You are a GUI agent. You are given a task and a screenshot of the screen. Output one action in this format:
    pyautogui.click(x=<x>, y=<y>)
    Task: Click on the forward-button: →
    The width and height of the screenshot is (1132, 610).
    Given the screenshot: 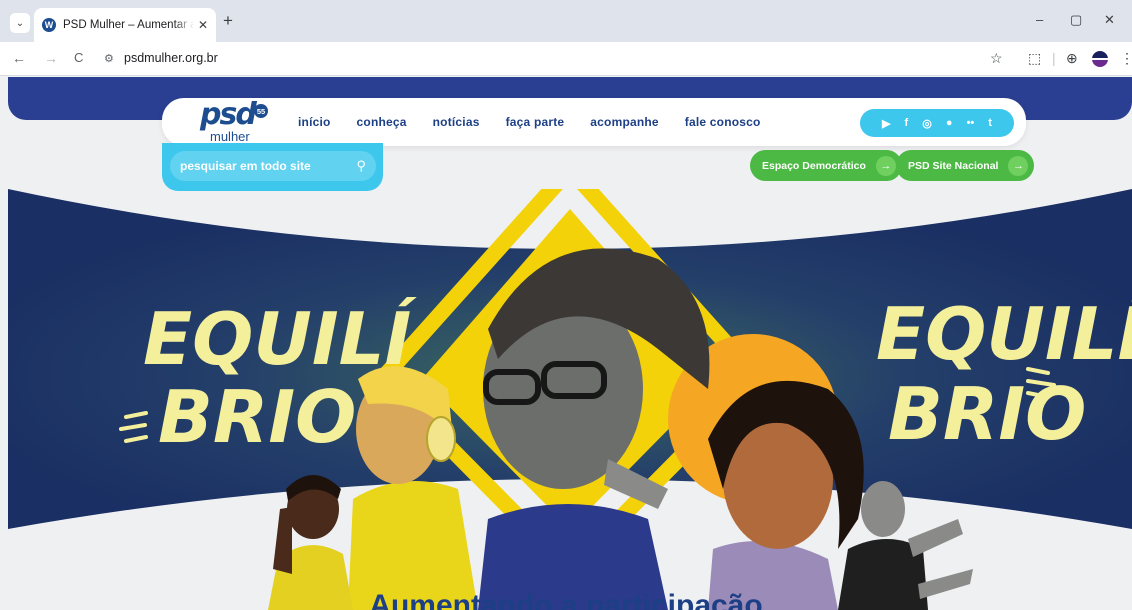 What is the action you would take?
    pyautogui.click(x=51, y=58)
    